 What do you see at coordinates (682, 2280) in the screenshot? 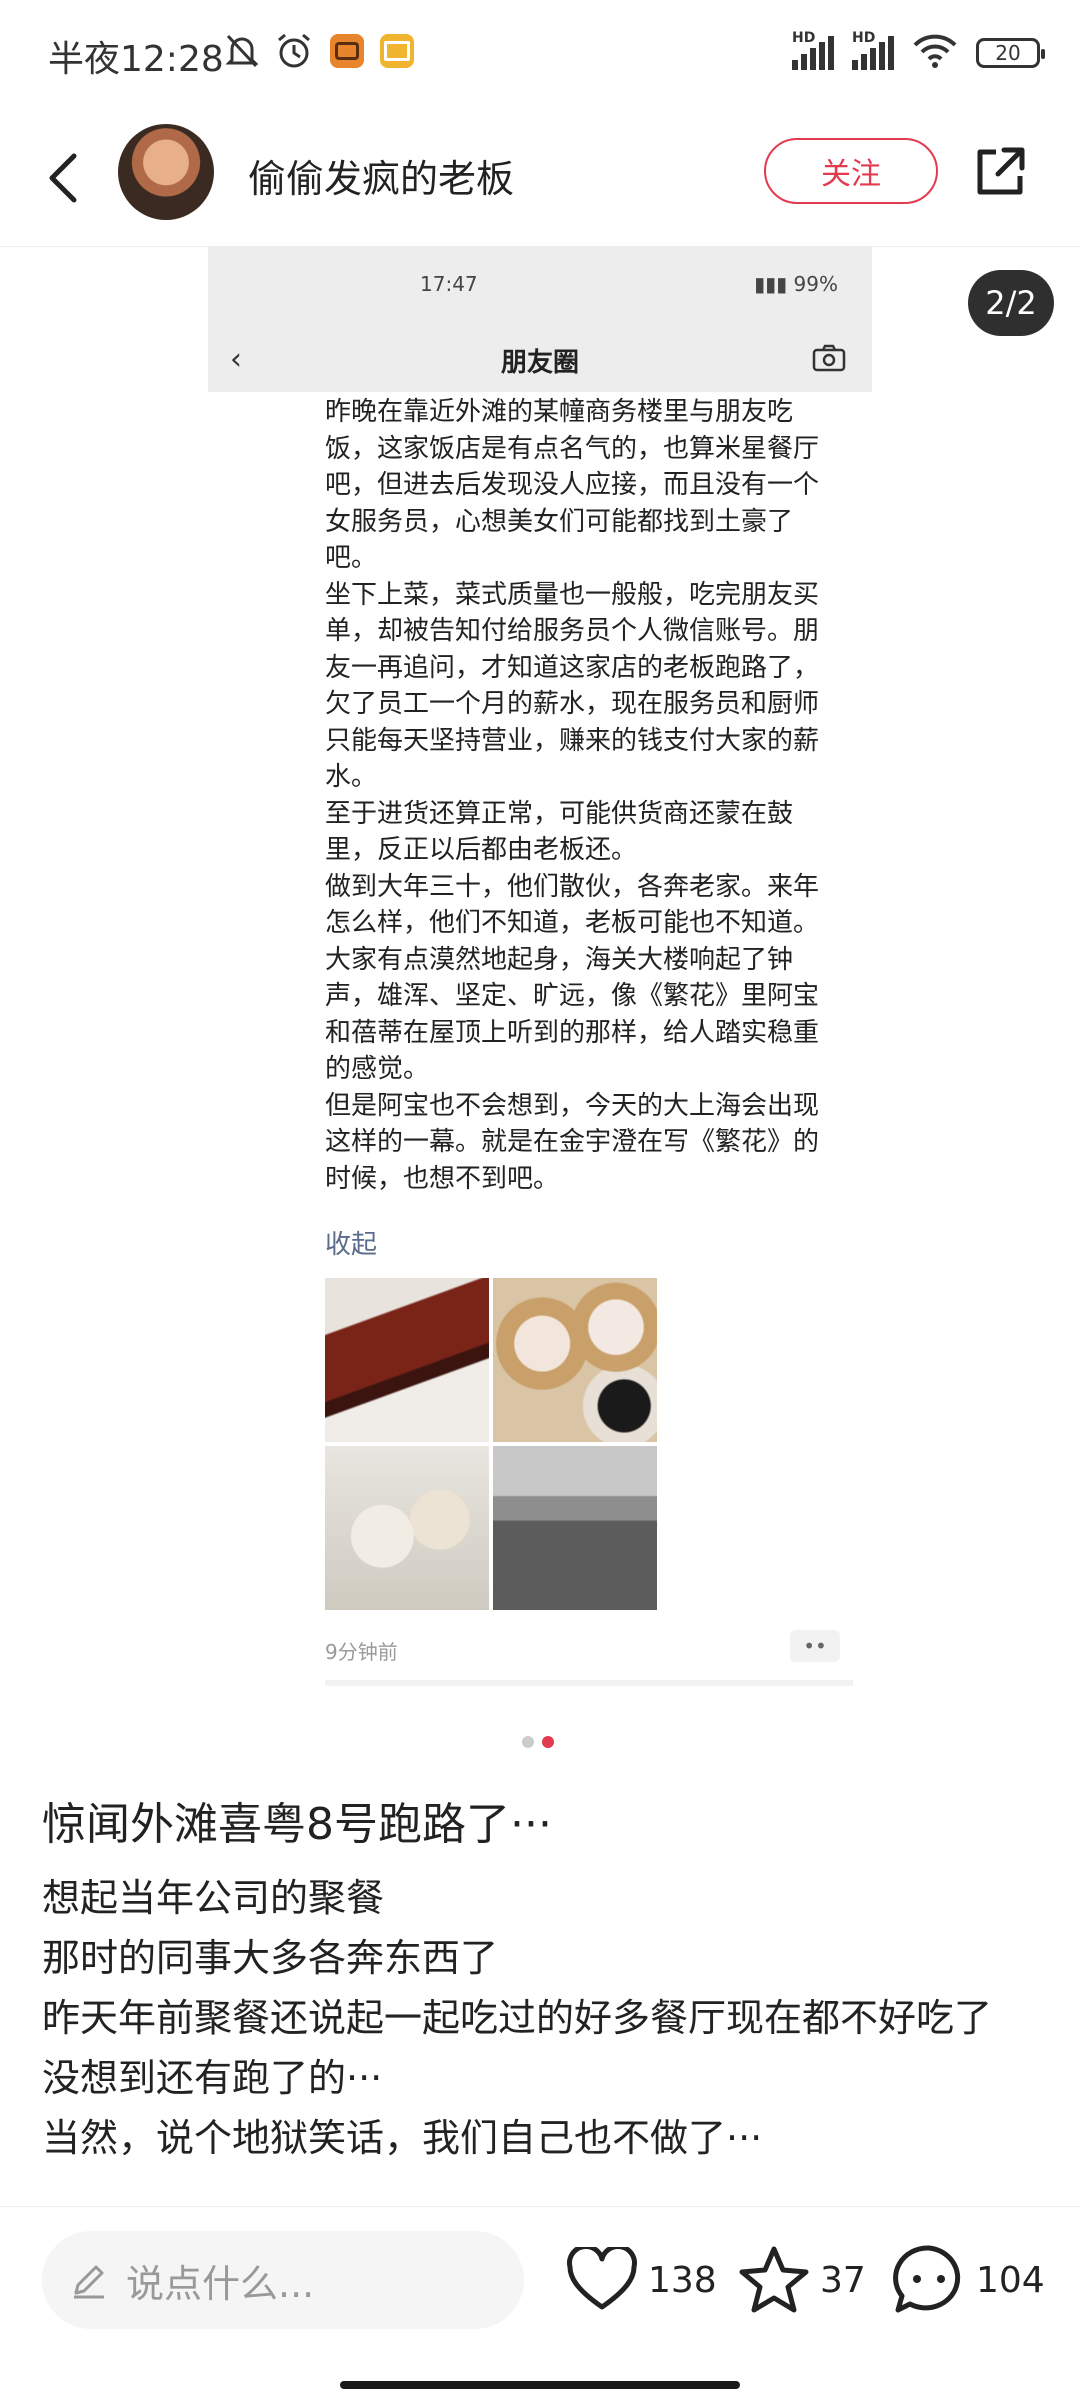
I see `like-count: 138` at bounding box center [682, 2280].